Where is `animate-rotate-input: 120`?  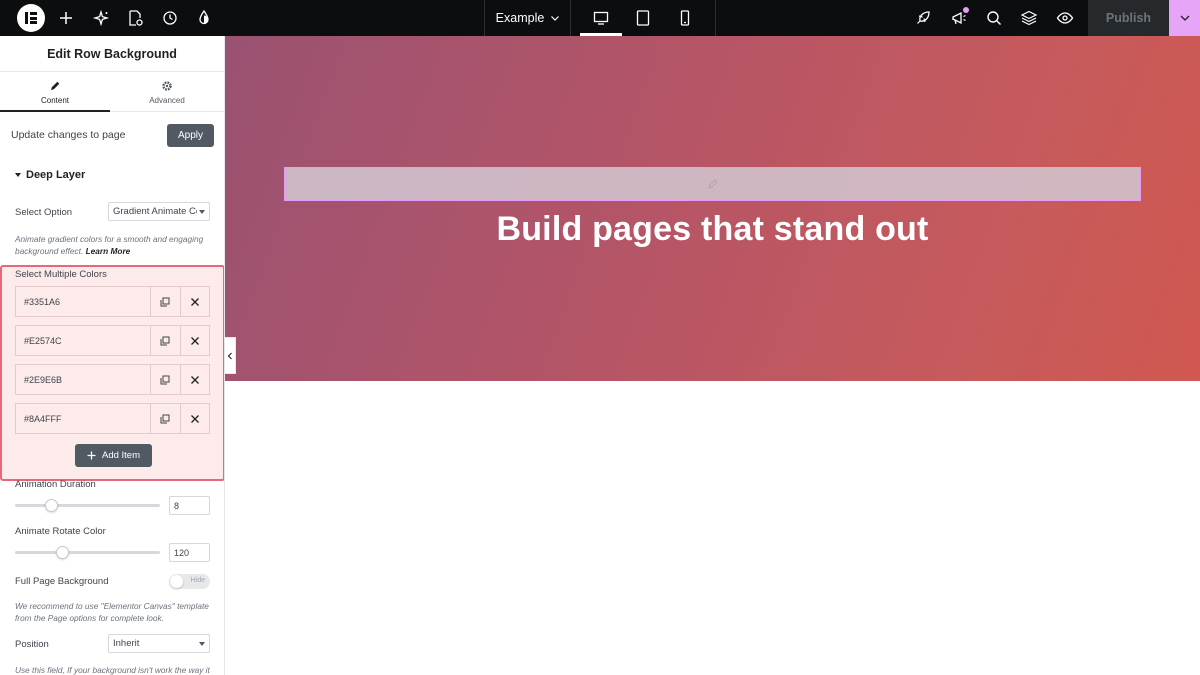
animate-rotate-input: 120 is located at coordinates (189, 552).